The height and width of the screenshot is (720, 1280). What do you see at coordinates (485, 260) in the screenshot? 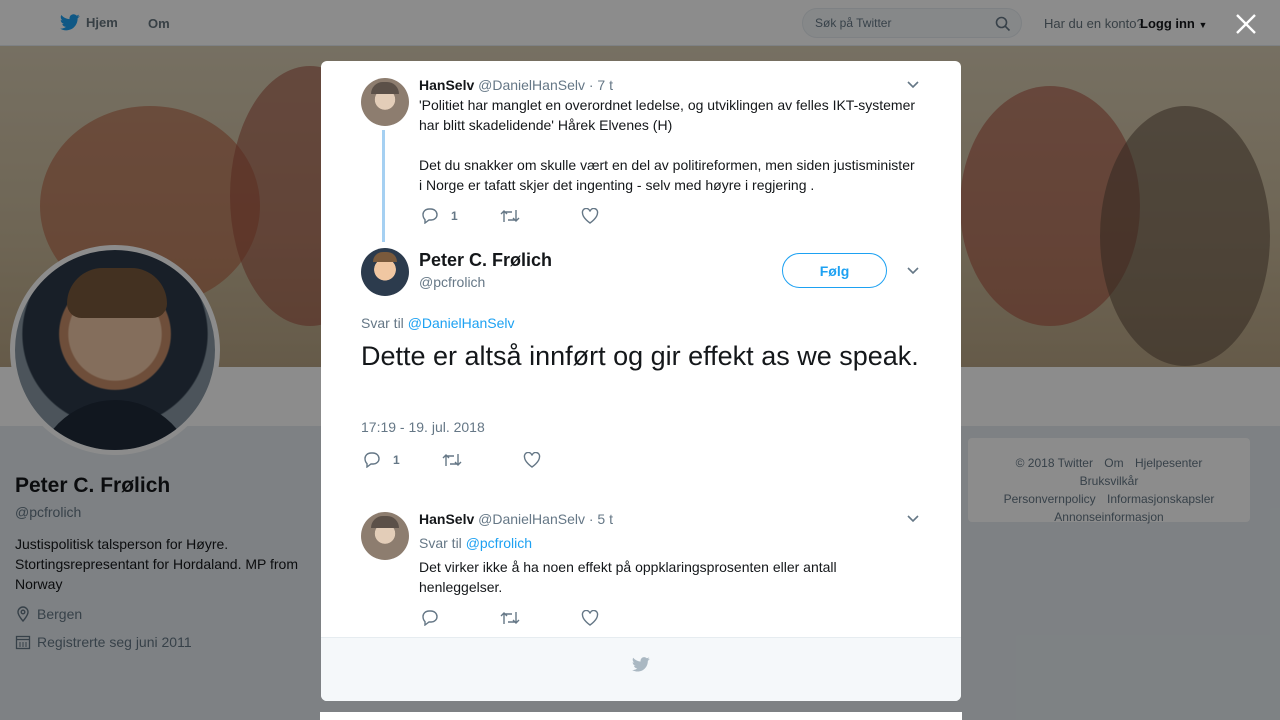
I see `main-tweet-name: Peter C. Frølich` at bounding box center [485, 260].